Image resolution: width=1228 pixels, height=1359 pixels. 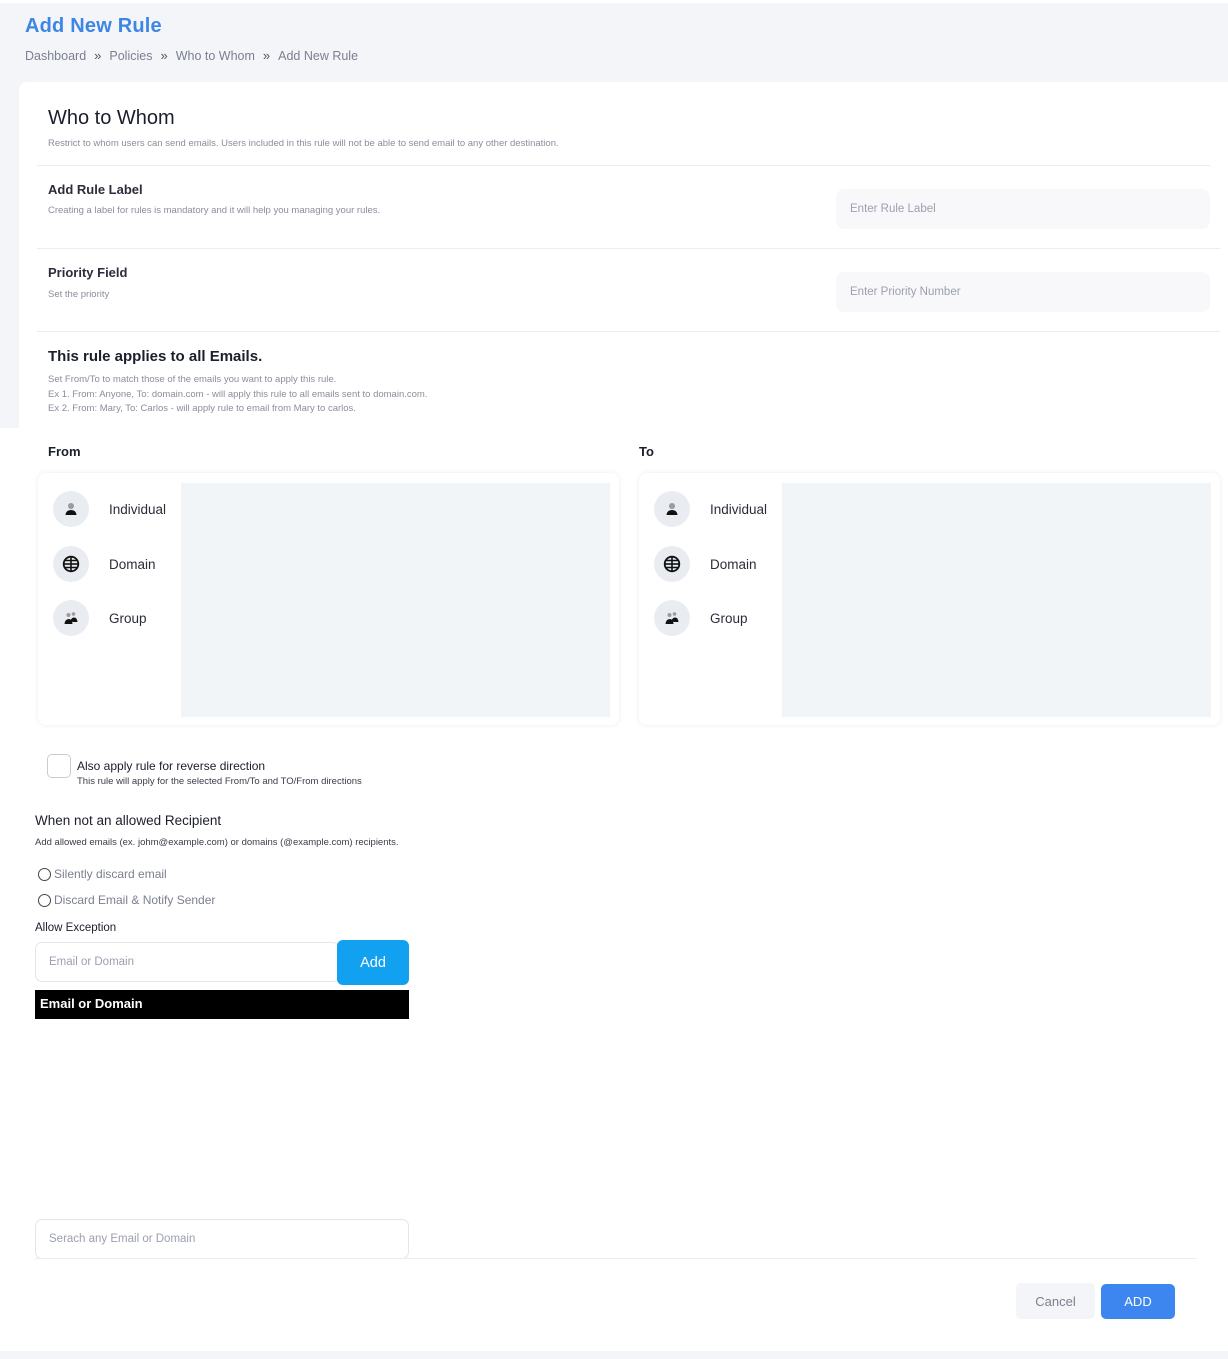 I want to click on applies-title: This rule applies to all Emails., so click(x=155, y=356).